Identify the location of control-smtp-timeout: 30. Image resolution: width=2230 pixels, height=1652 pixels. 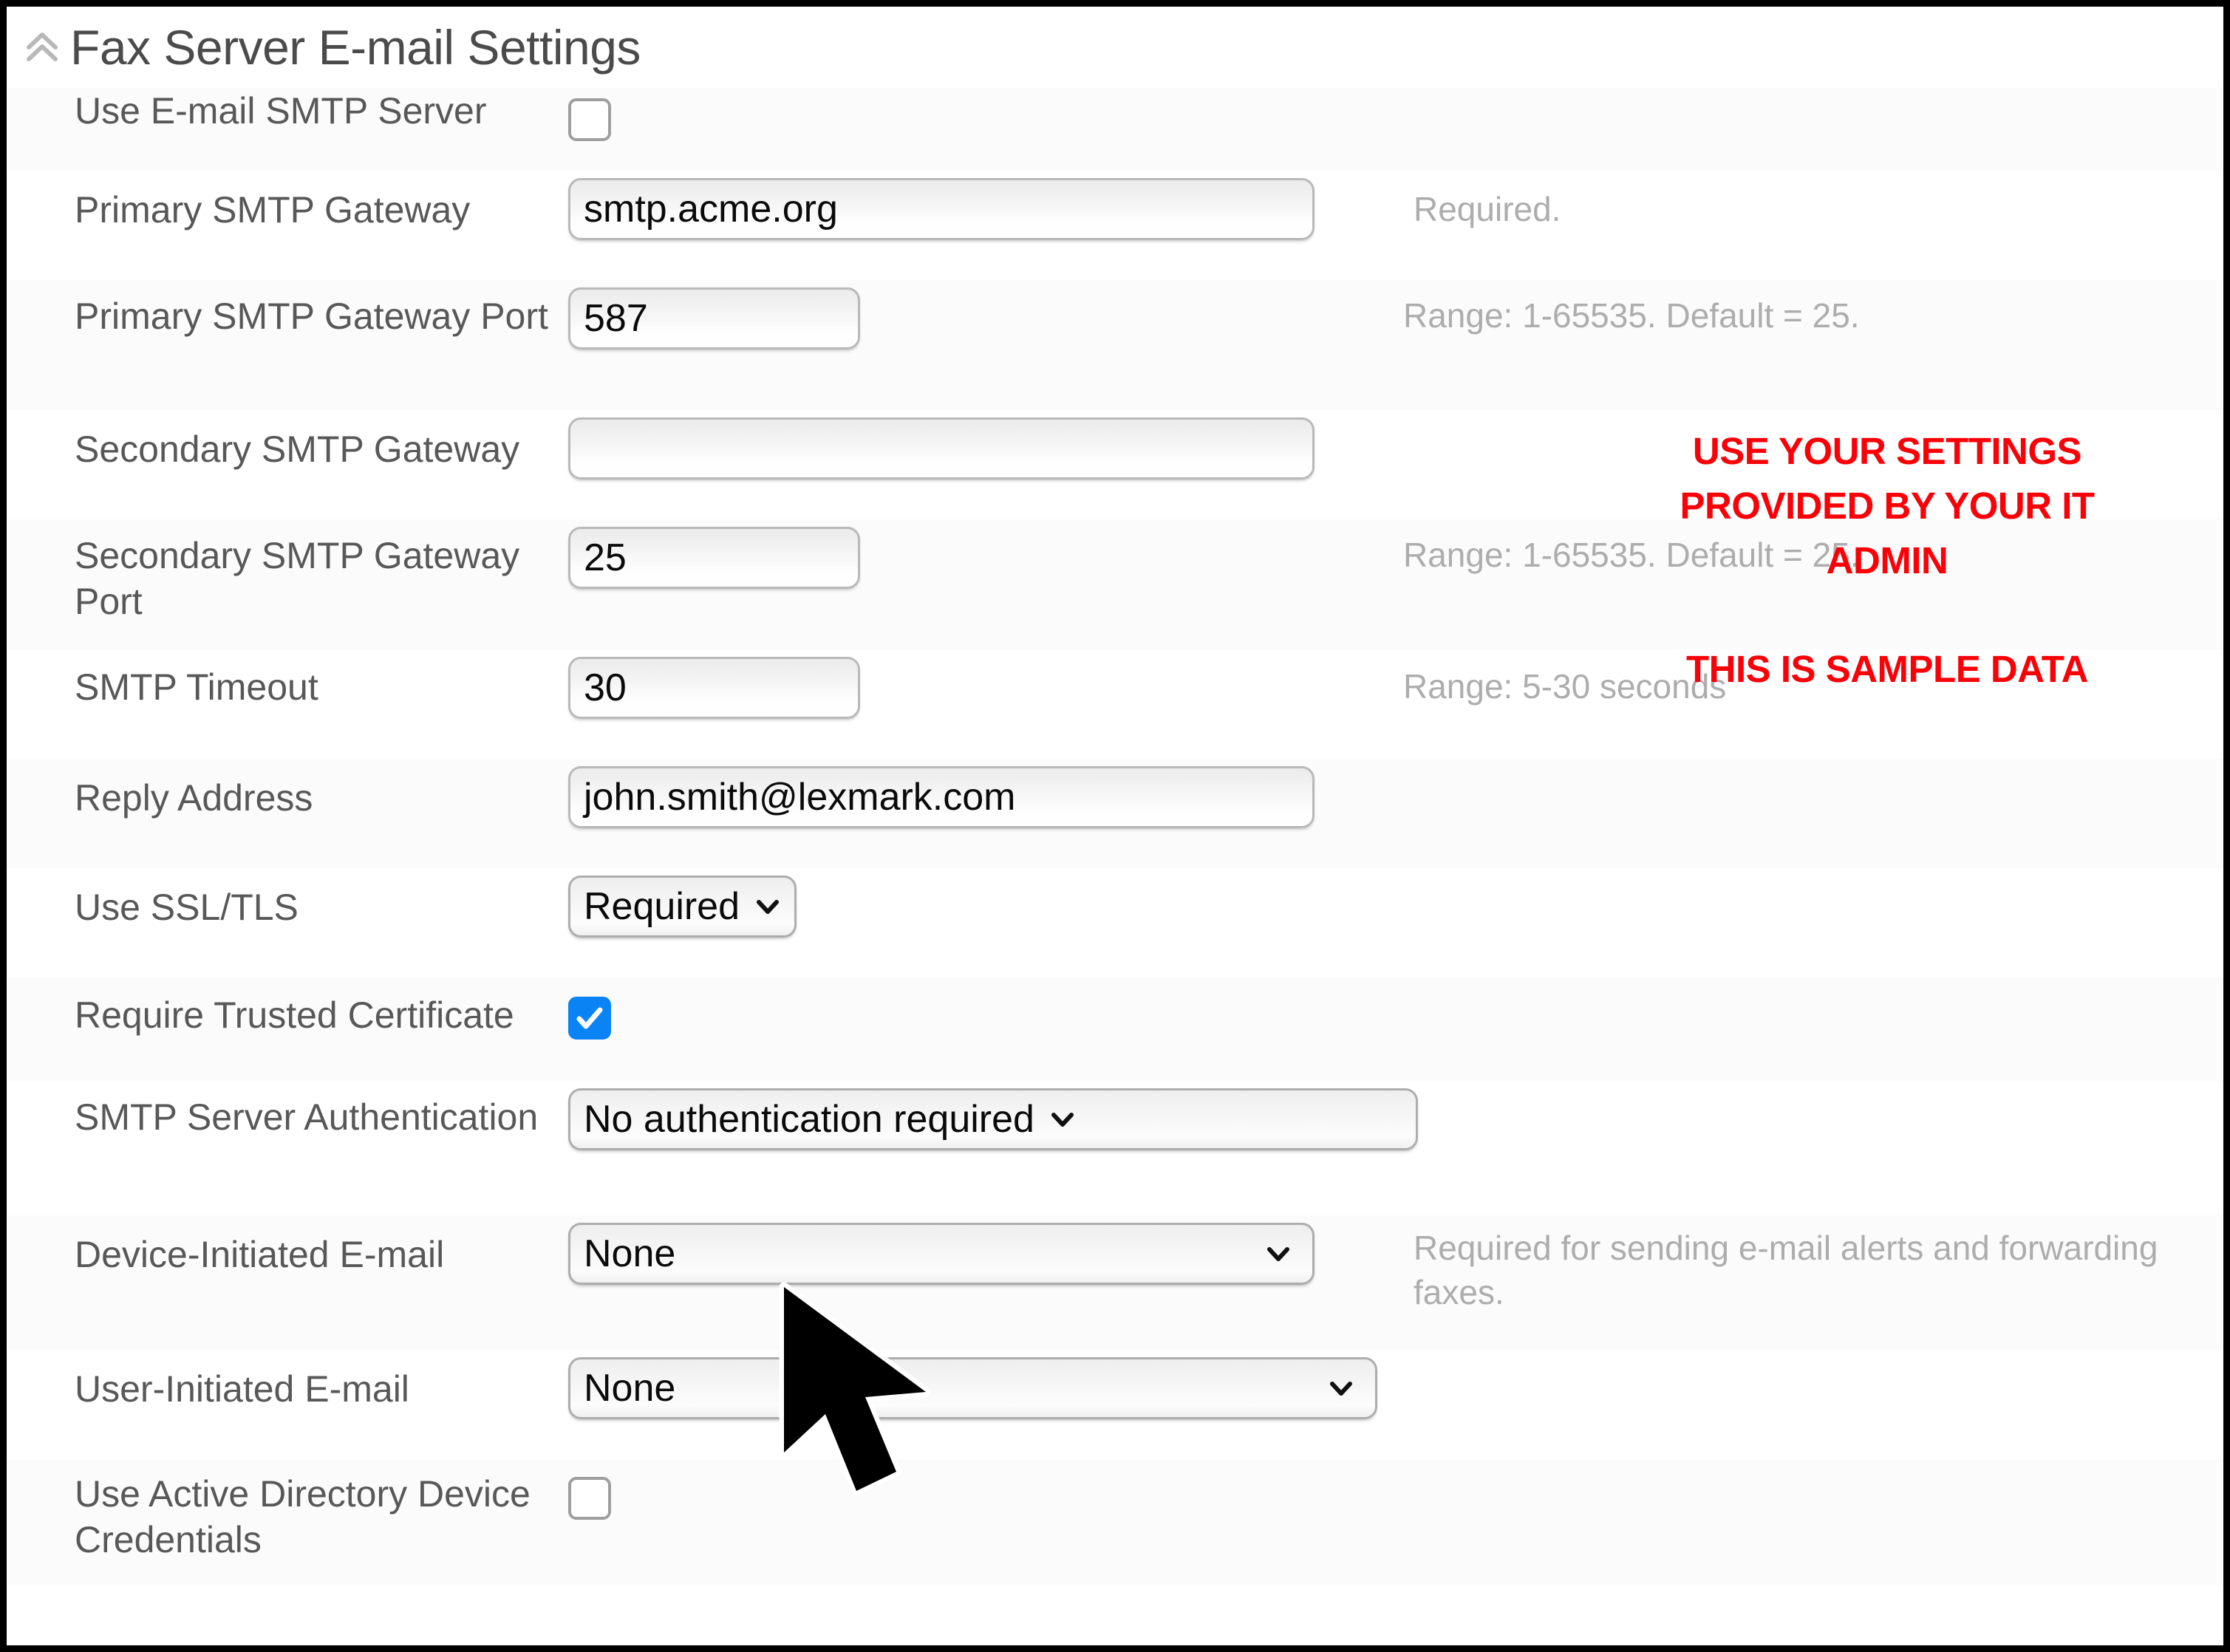
(985, 684).